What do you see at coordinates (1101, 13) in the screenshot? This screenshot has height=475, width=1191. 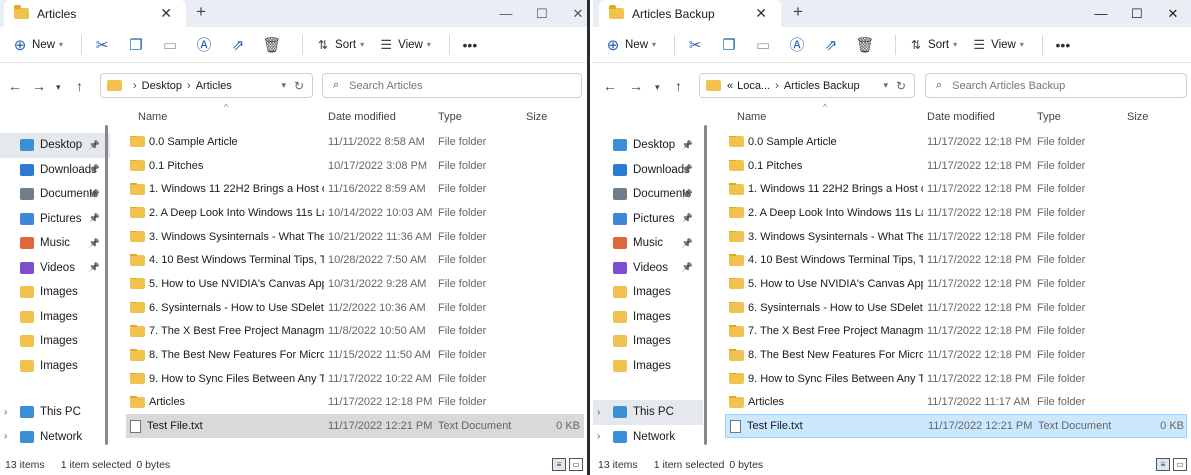 I see `minimize-icon: —` at bounding box center [1101, 13].